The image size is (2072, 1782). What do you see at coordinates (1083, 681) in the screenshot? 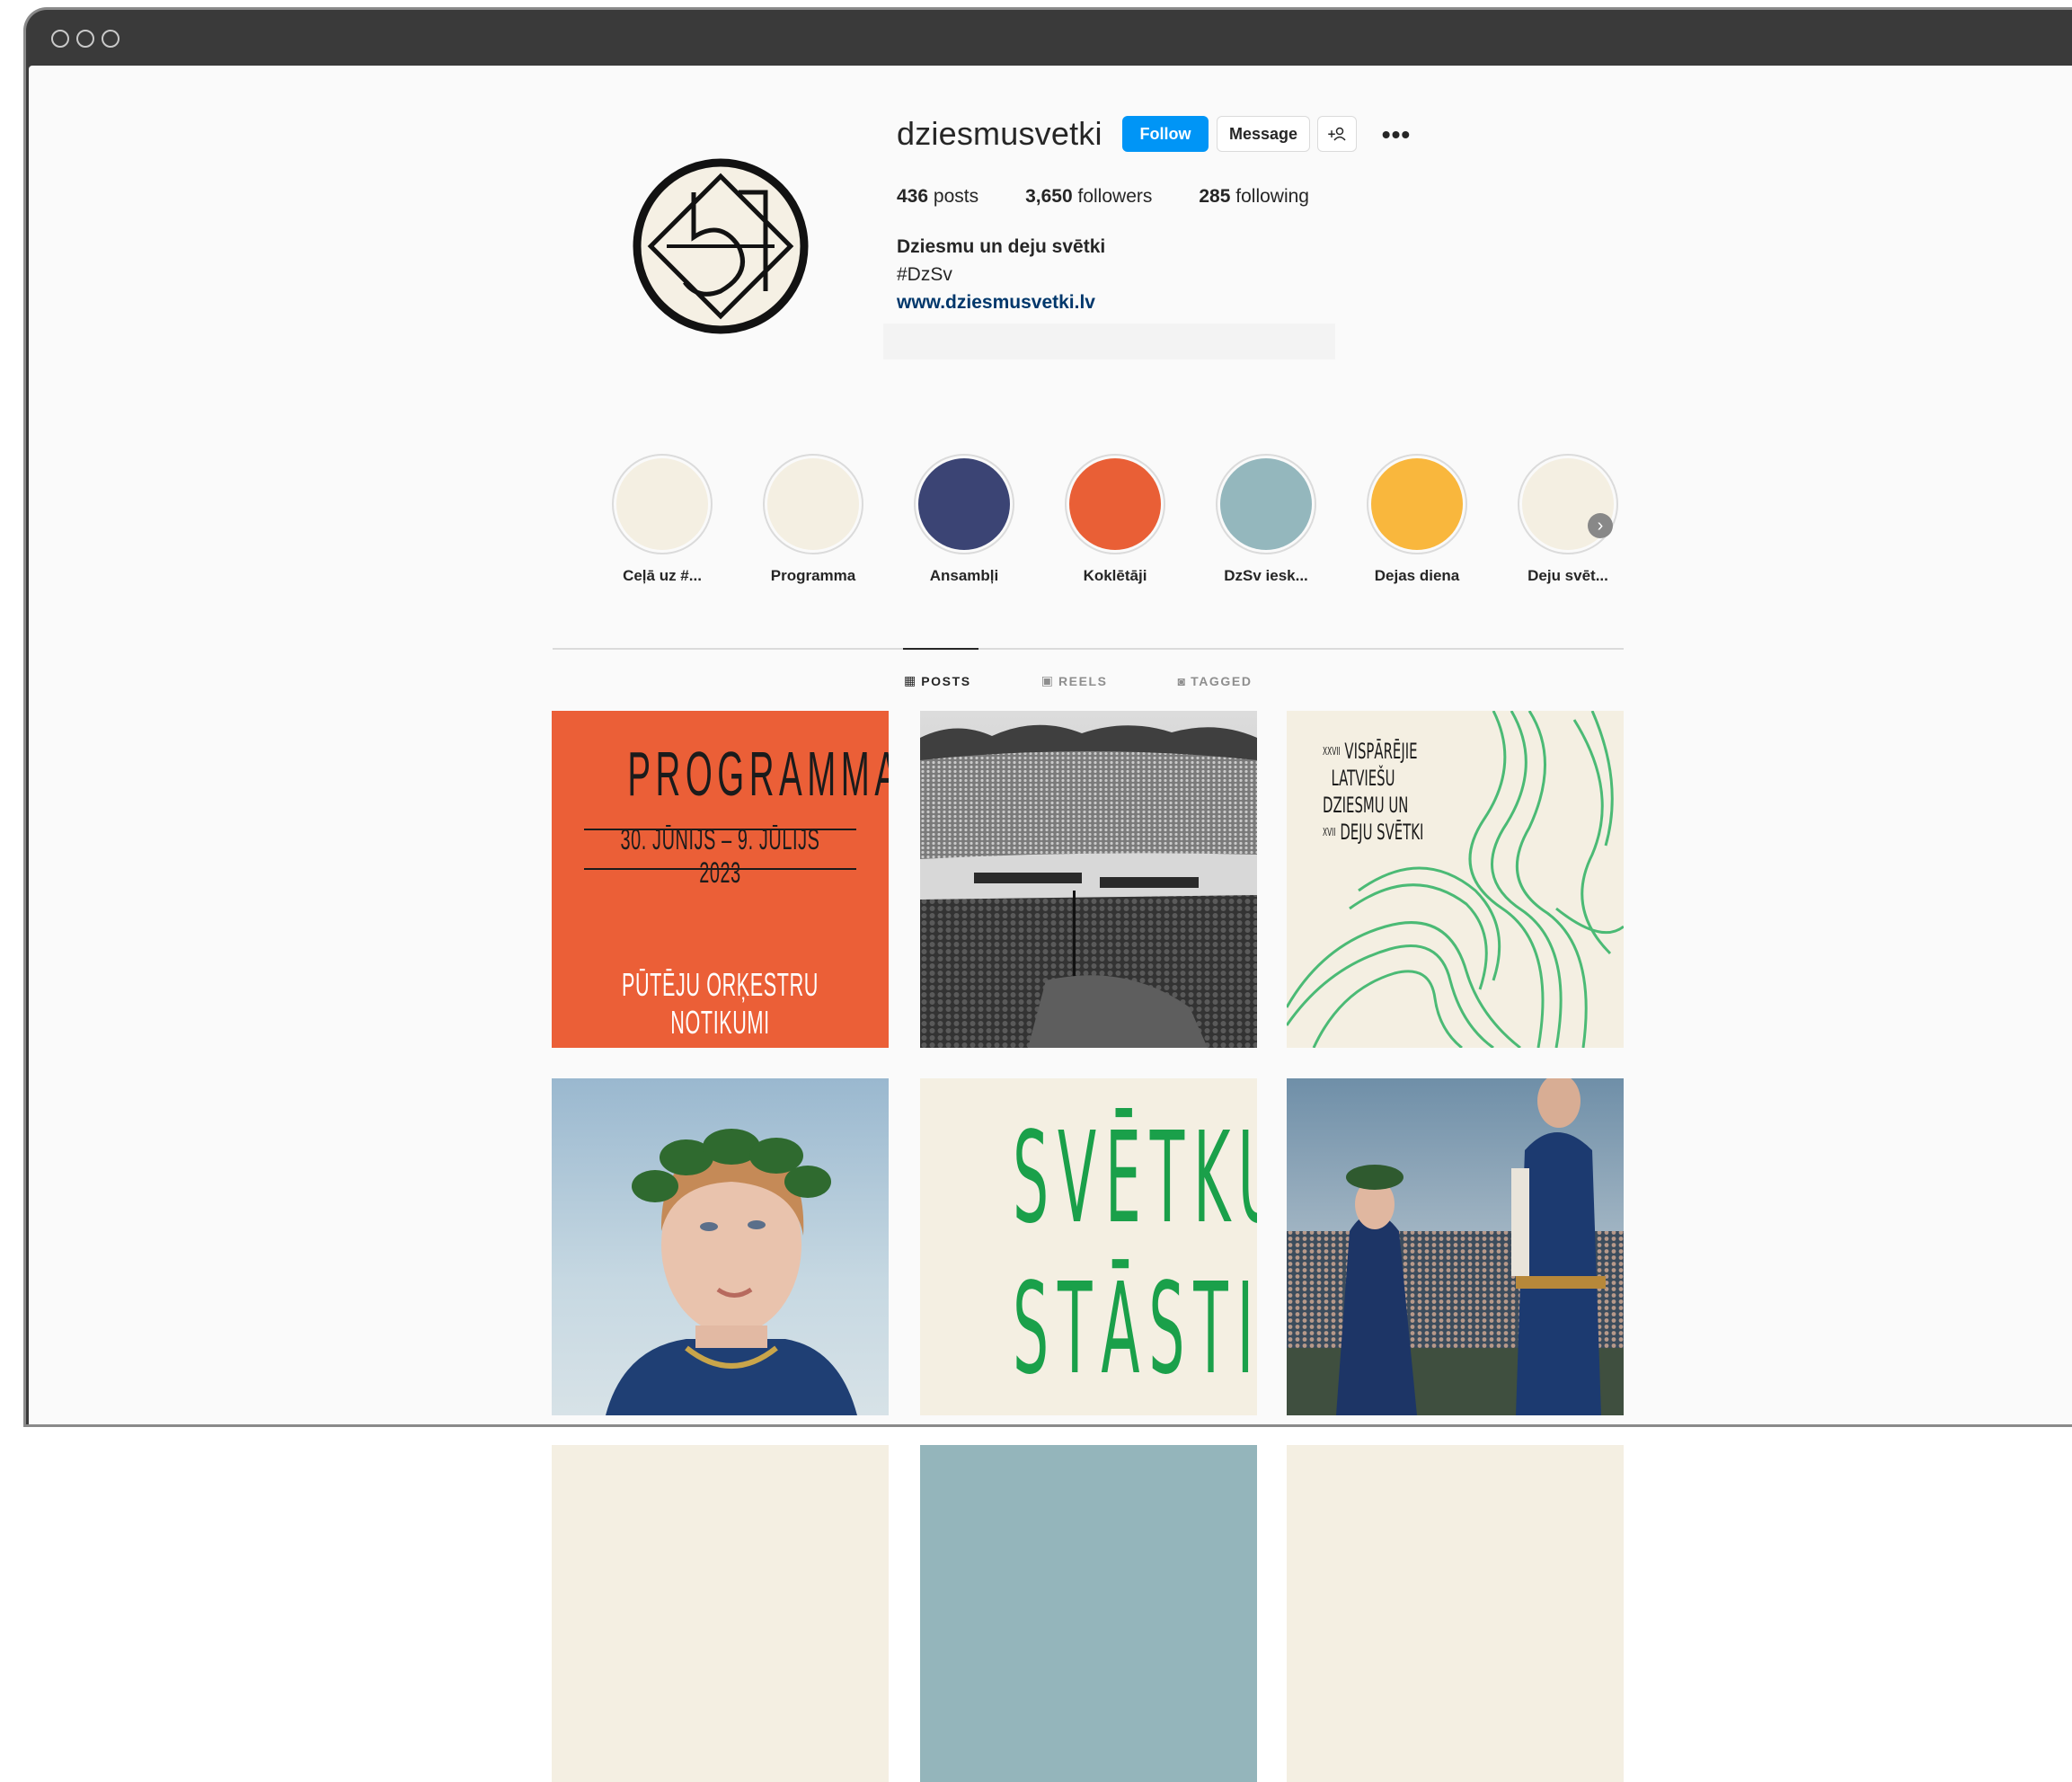
I see `tab-reels-label: REELS` at bounding box center [1083, 681].